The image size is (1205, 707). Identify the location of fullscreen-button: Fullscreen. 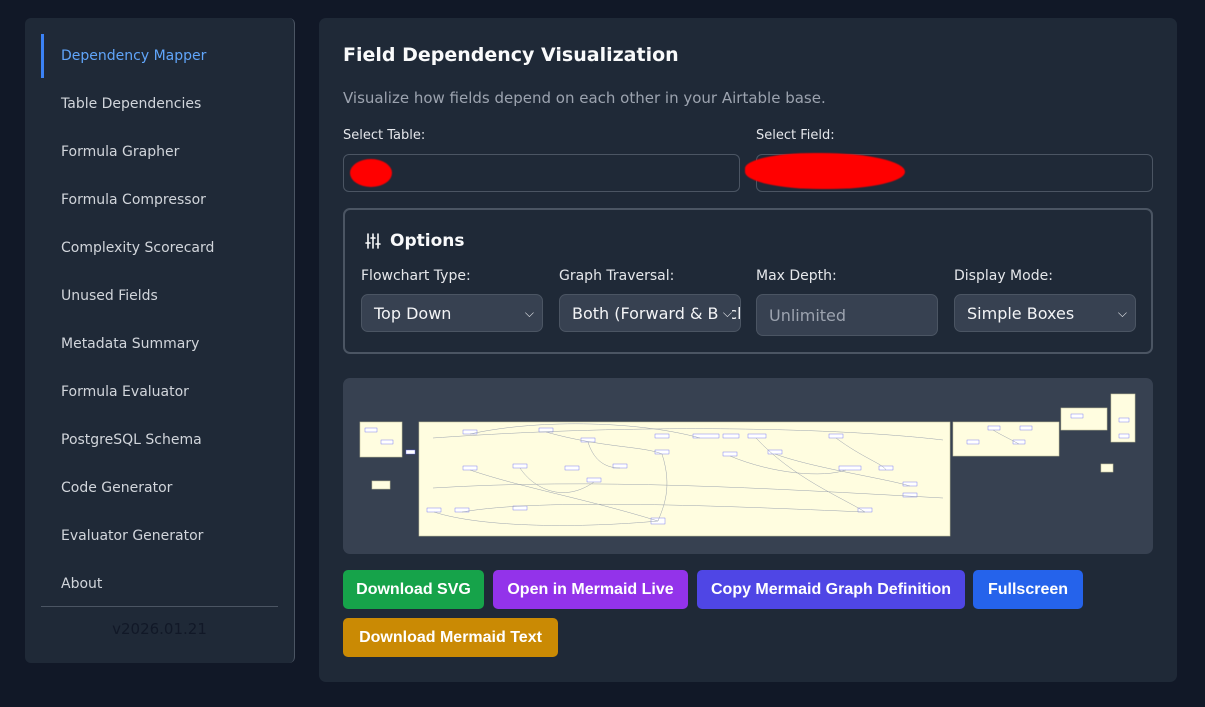
(1028, 589).